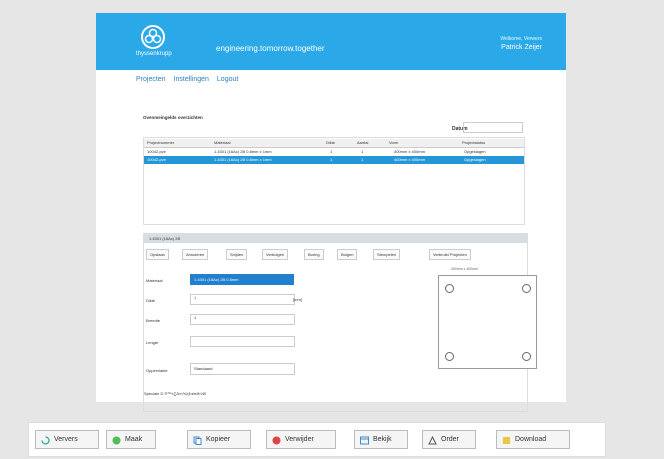 Image resolution: width=664 pixels, height=459 pixels. What do you see at coordinates (335, 238) in the screenshot?
I see `panel-header: 1.4301 (16Ac) 2B` at bounding box center [335, 238].